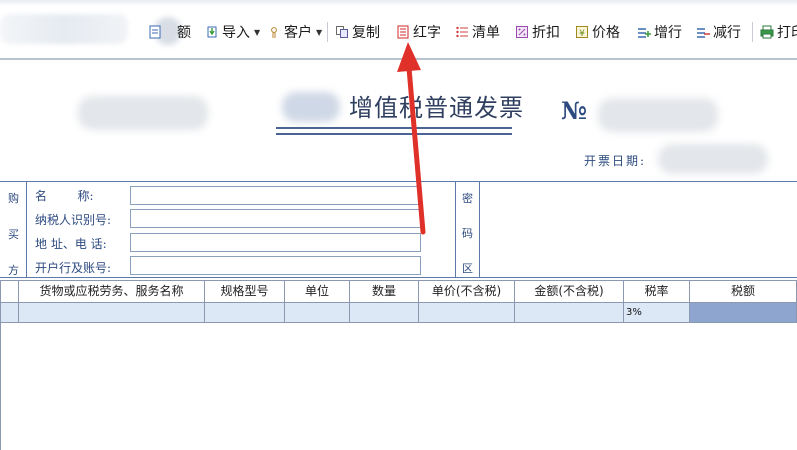 The height and width of the screenshot is (450, 797). Describe the element at coordinates (409, 57) in the screenshot. I see `arrow-head` at that location.